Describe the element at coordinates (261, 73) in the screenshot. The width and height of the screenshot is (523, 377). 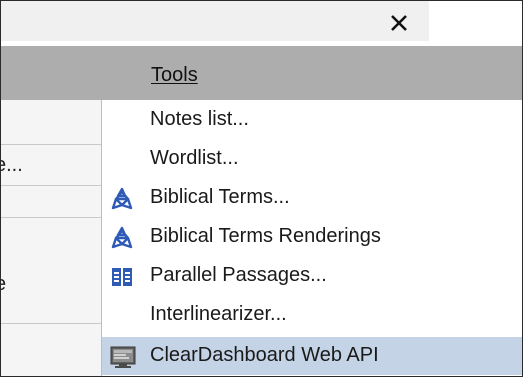
I see `menu-bar: Tools` at that location.